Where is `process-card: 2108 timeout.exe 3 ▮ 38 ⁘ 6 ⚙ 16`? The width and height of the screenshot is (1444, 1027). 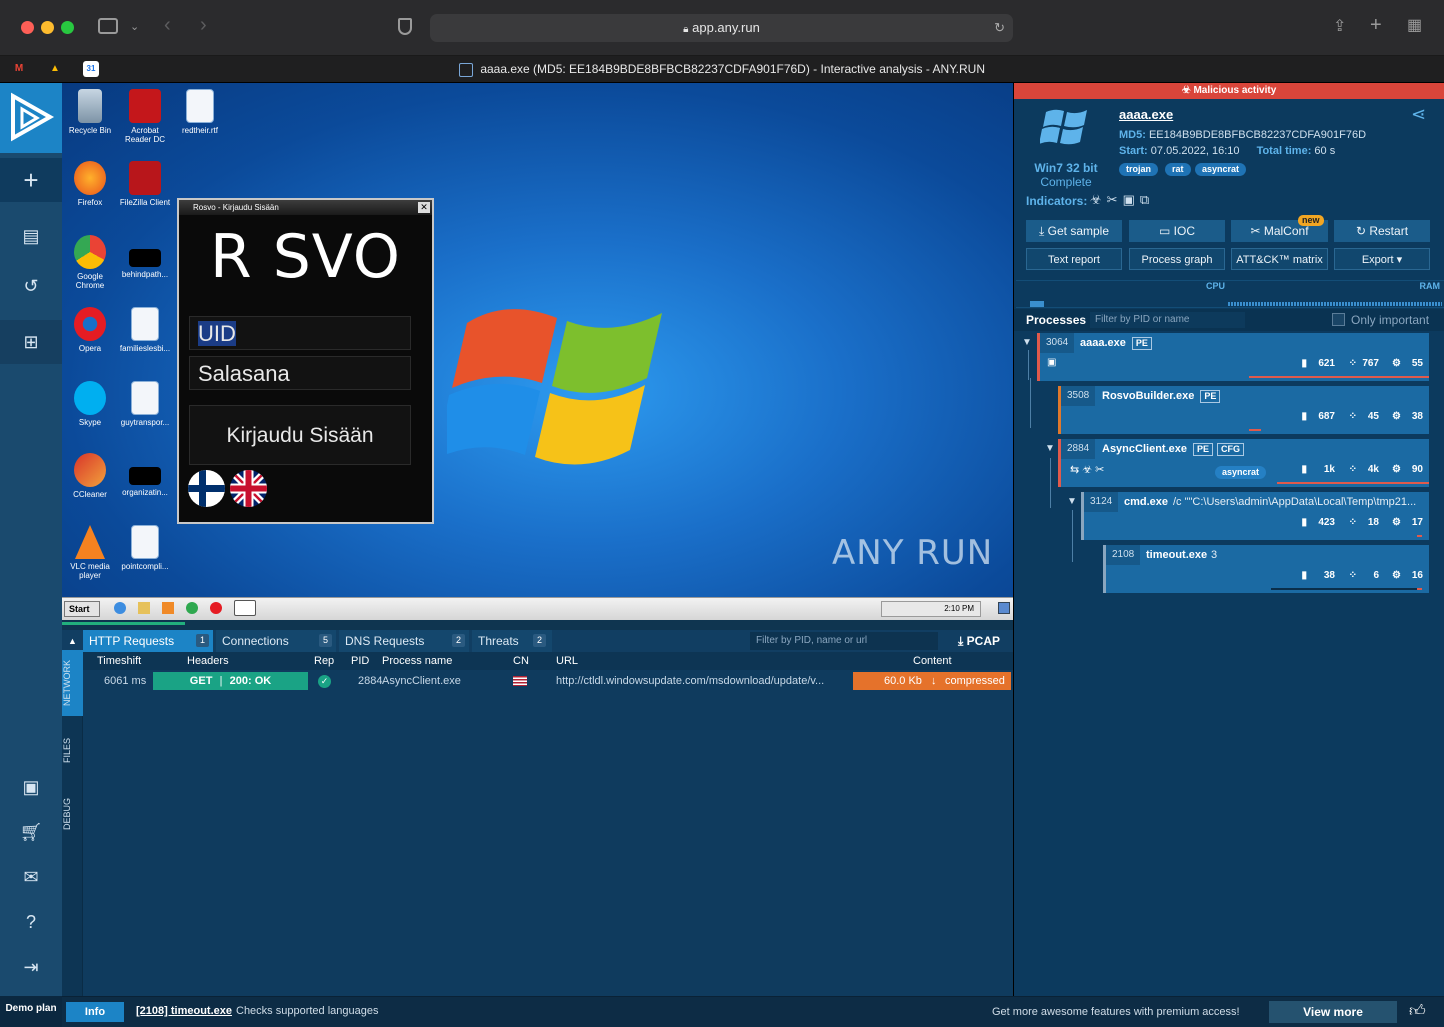 process-card: 2108 timeout.exe 3 ▮ 38 ⁘ 6 ⚙ 16 is located at coordinates (1266, 569).